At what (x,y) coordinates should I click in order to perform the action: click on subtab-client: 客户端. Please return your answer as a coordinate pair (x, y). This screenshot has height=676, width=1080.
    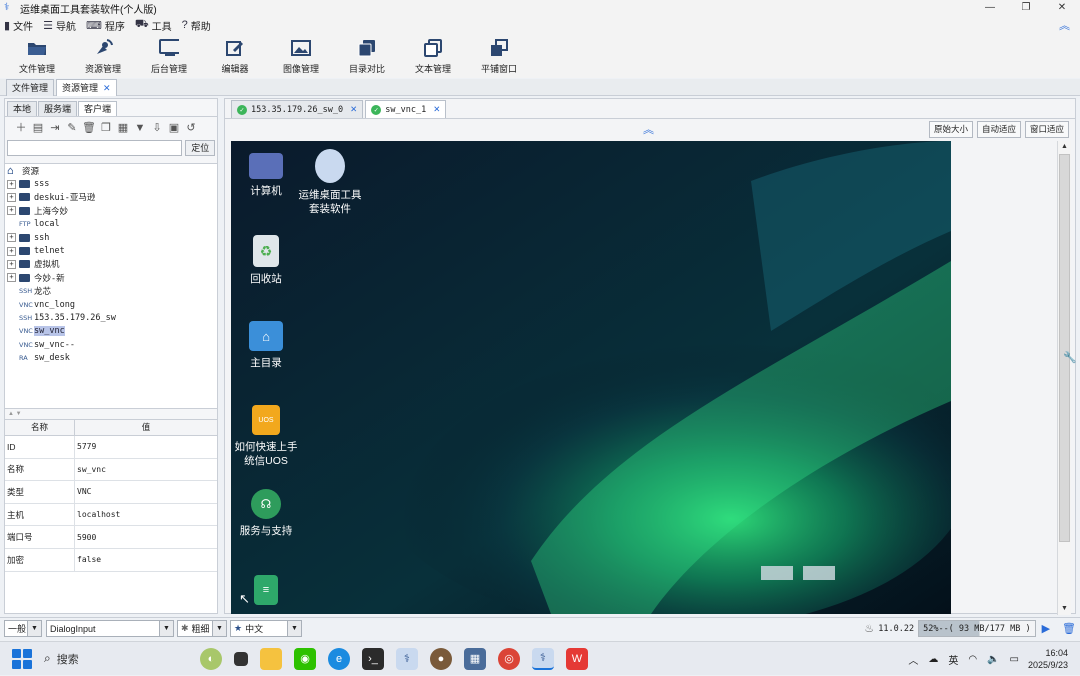
    Looking at the image, I should click on (98, 108).